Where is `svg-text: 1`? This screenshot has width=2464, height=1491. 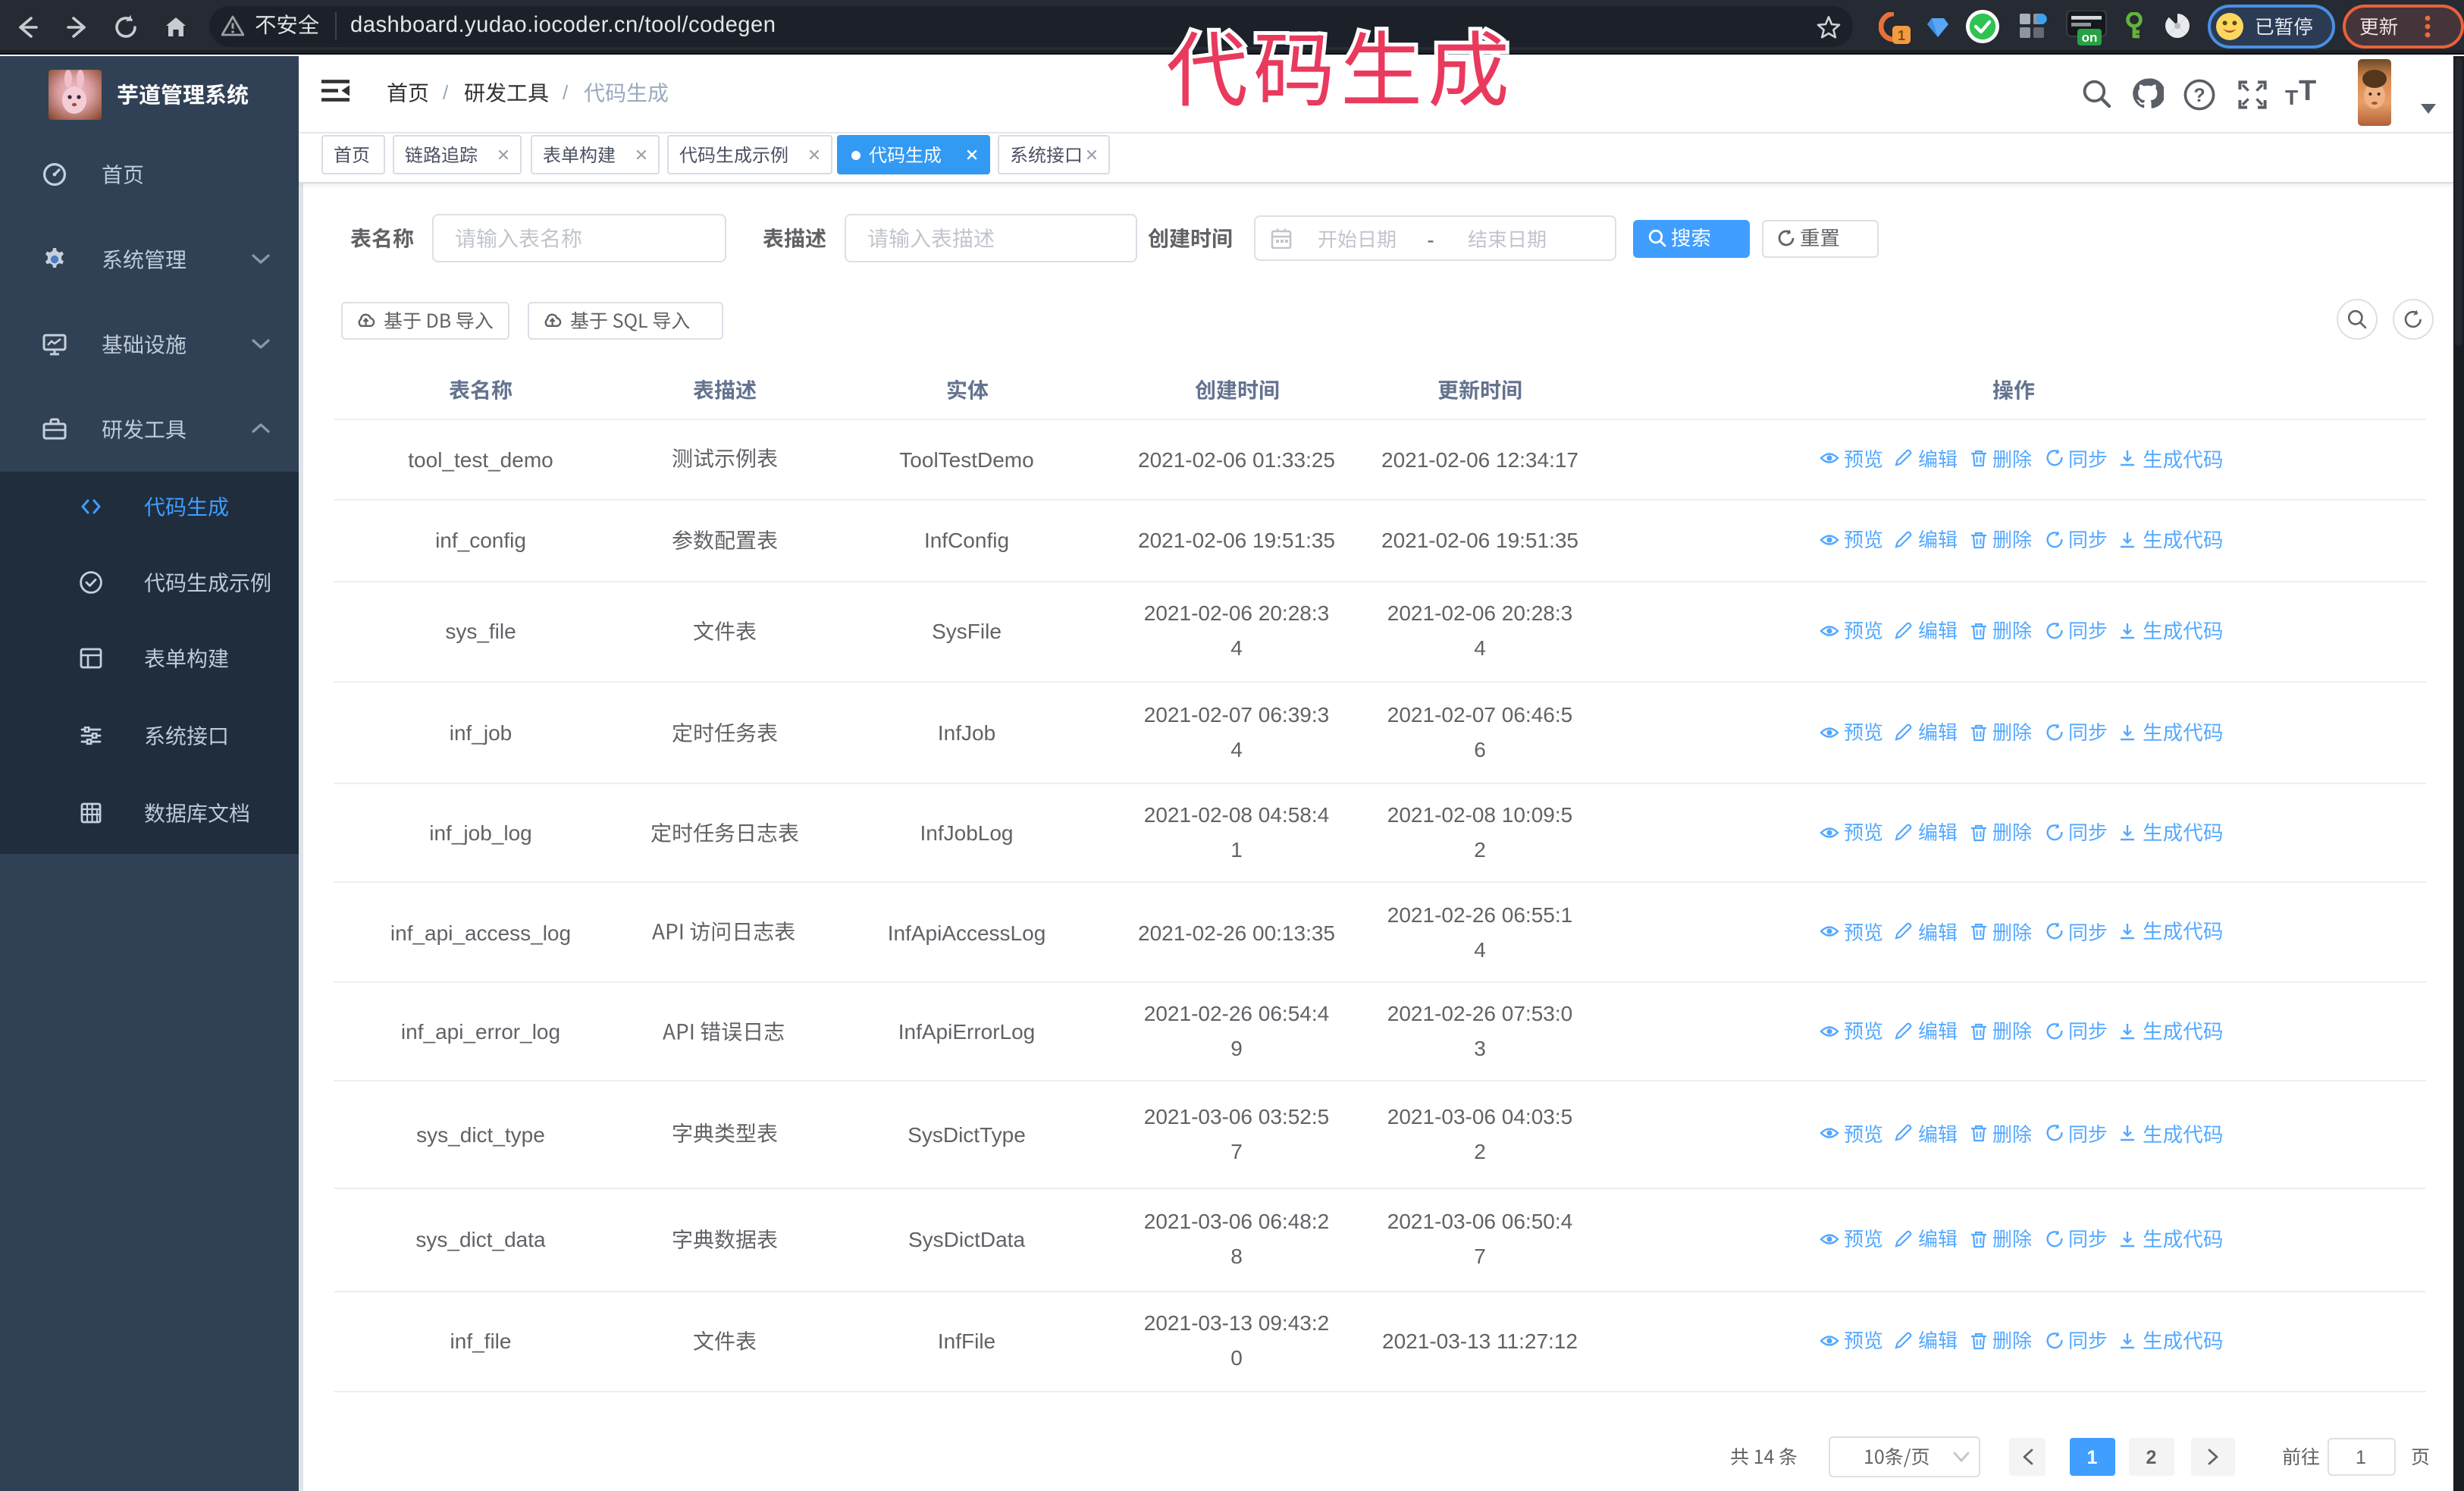 svg-text: 1 is located at coordinates (1902, 35).